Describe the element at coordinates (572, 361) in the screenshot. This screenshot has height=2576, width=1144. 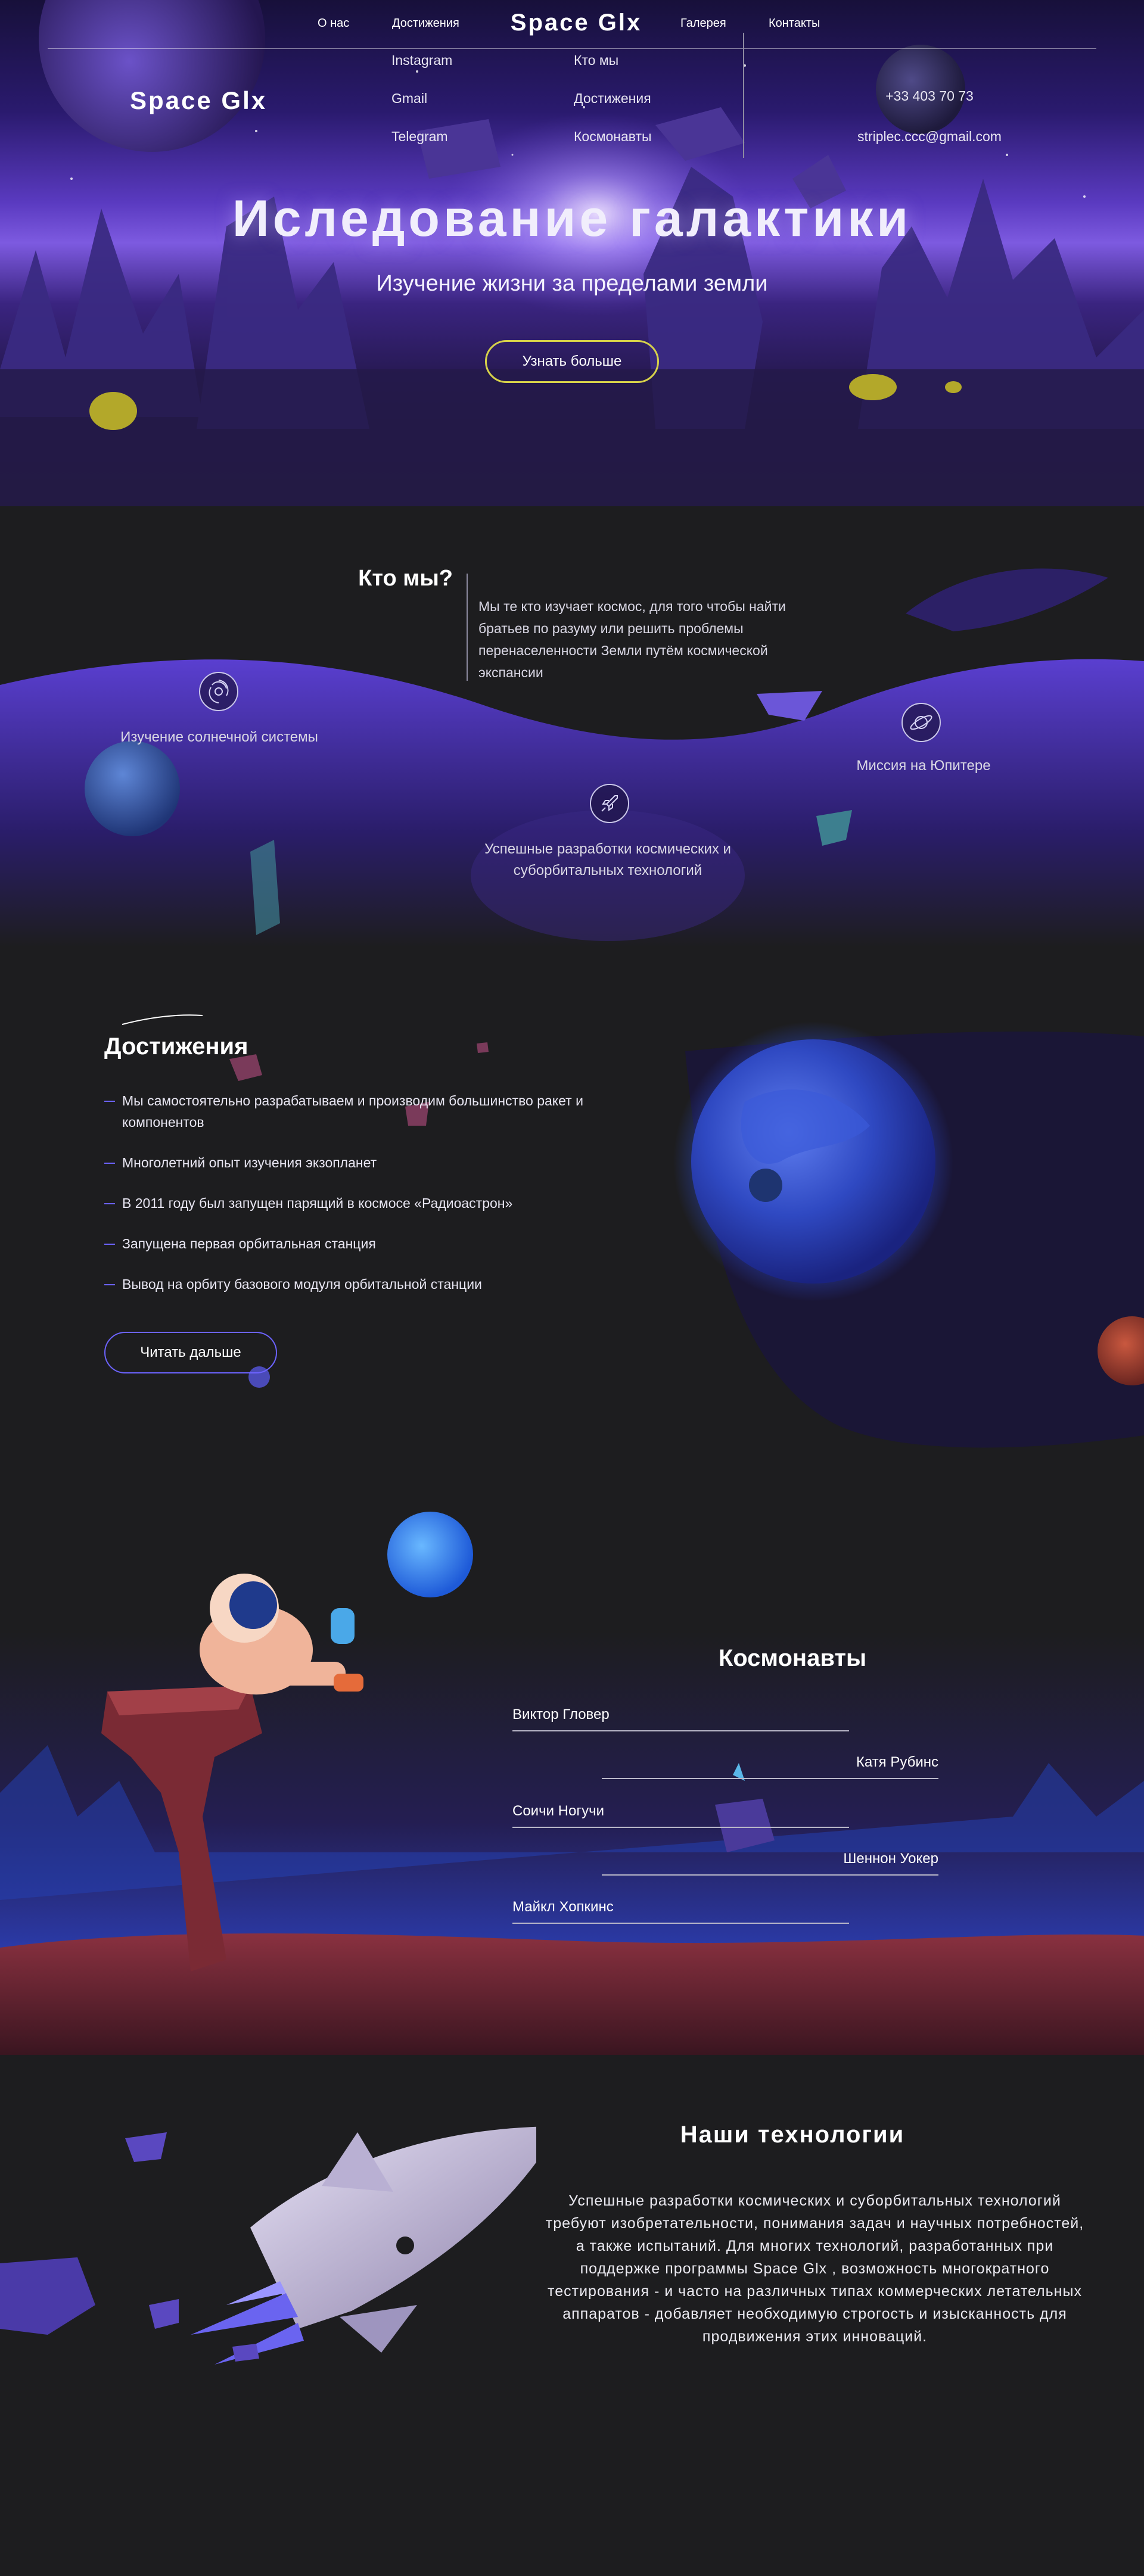
I see `learn-more-button: Узнать больше` at that location.